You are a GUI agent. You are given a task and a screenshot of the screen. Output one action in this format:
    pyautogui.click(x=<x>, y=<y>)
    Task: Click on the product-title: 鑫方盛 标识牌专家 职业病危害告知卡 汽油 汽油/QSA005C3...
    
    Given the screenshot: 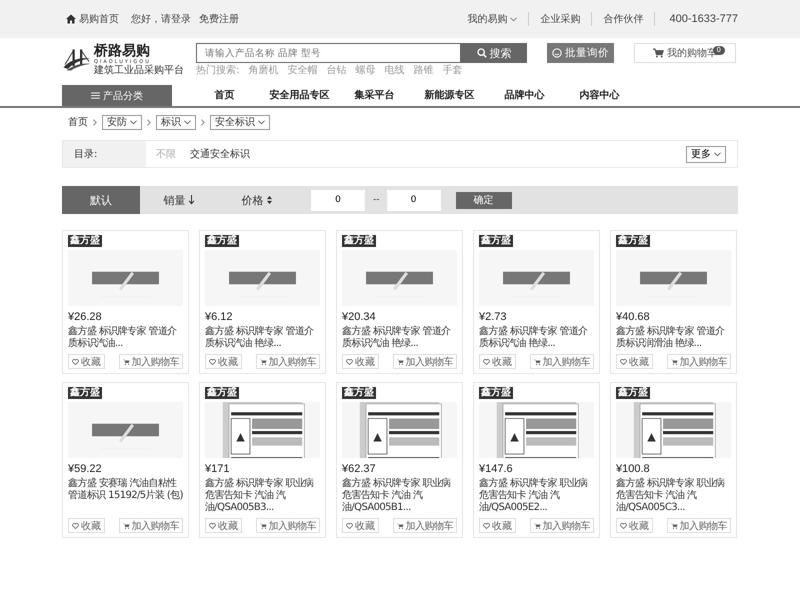 What is the action you would take?
    pyautogui.click(x=673, y=496)
    